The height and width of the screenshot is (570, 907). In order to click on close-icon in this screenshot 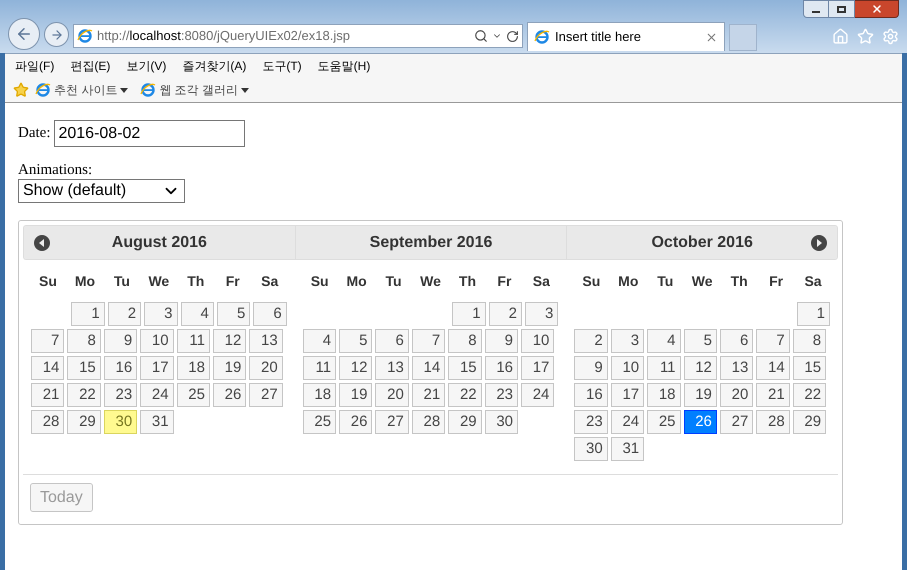, I will do `click(711, 37)`.